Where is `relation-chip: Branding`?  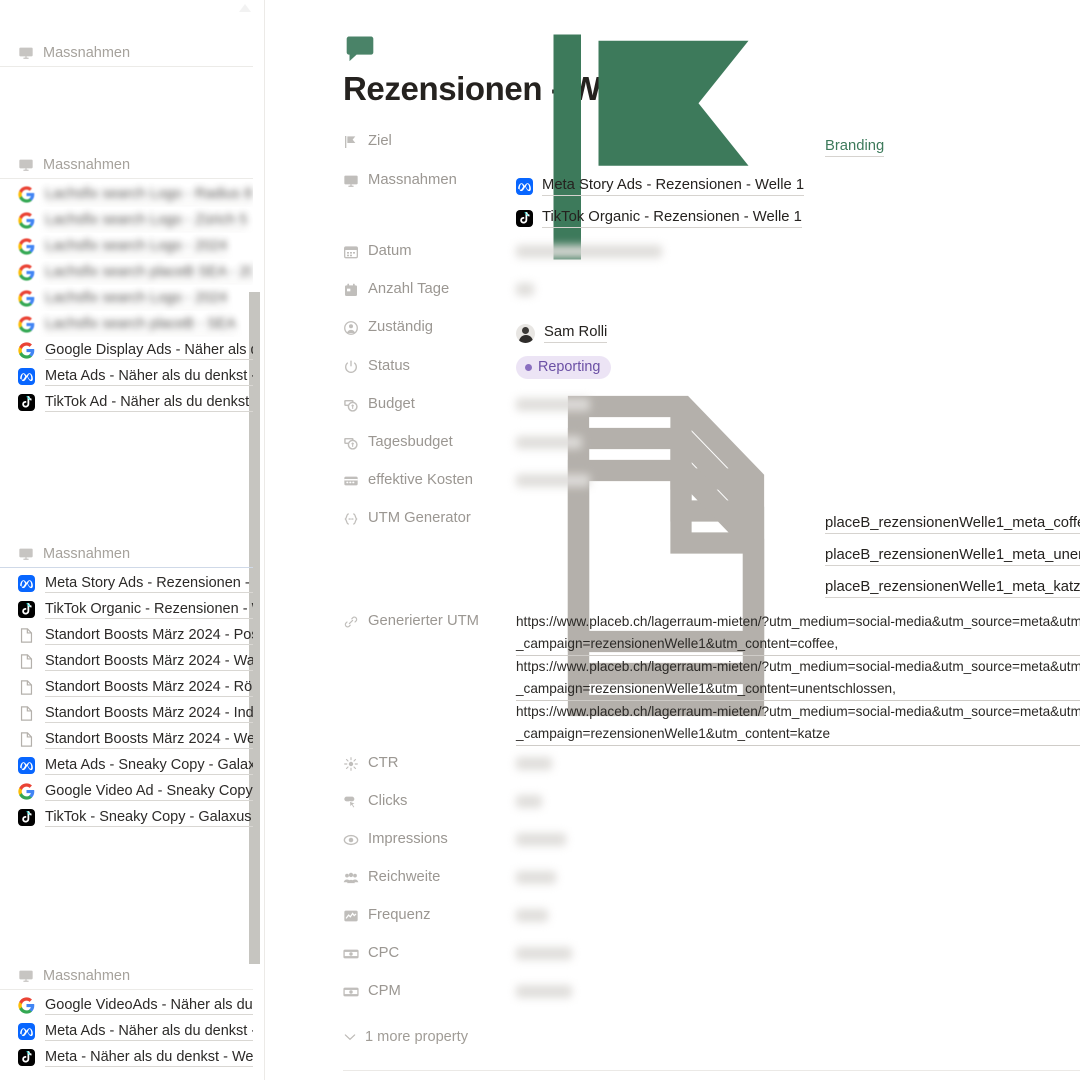
relation-chip: Branding is located at coordinates (798, 147).